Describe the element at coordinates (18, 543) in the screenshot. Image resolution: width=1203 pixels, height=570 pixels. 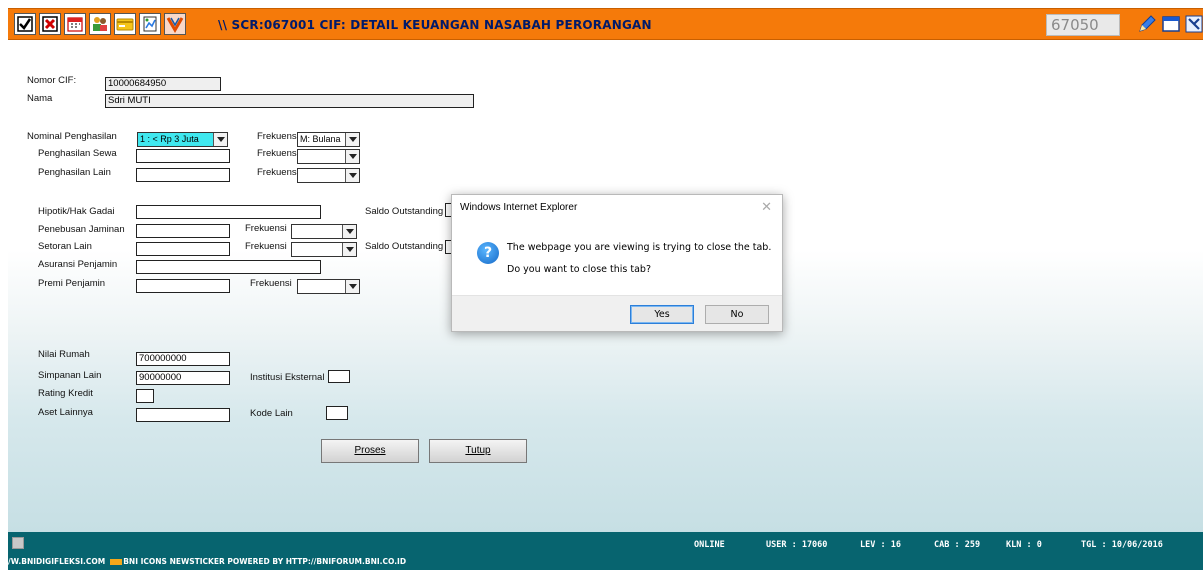
I see `status-square-icon` at that location.